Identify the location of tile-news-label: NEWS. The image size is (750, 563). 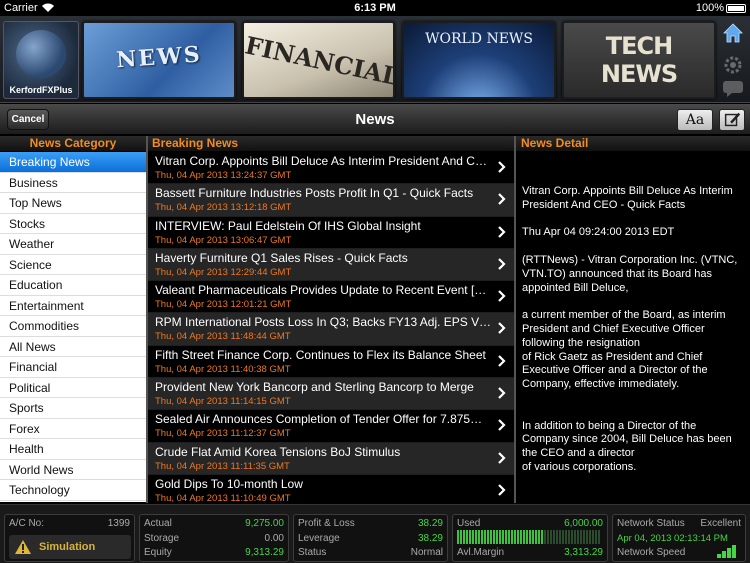
(159, 57).